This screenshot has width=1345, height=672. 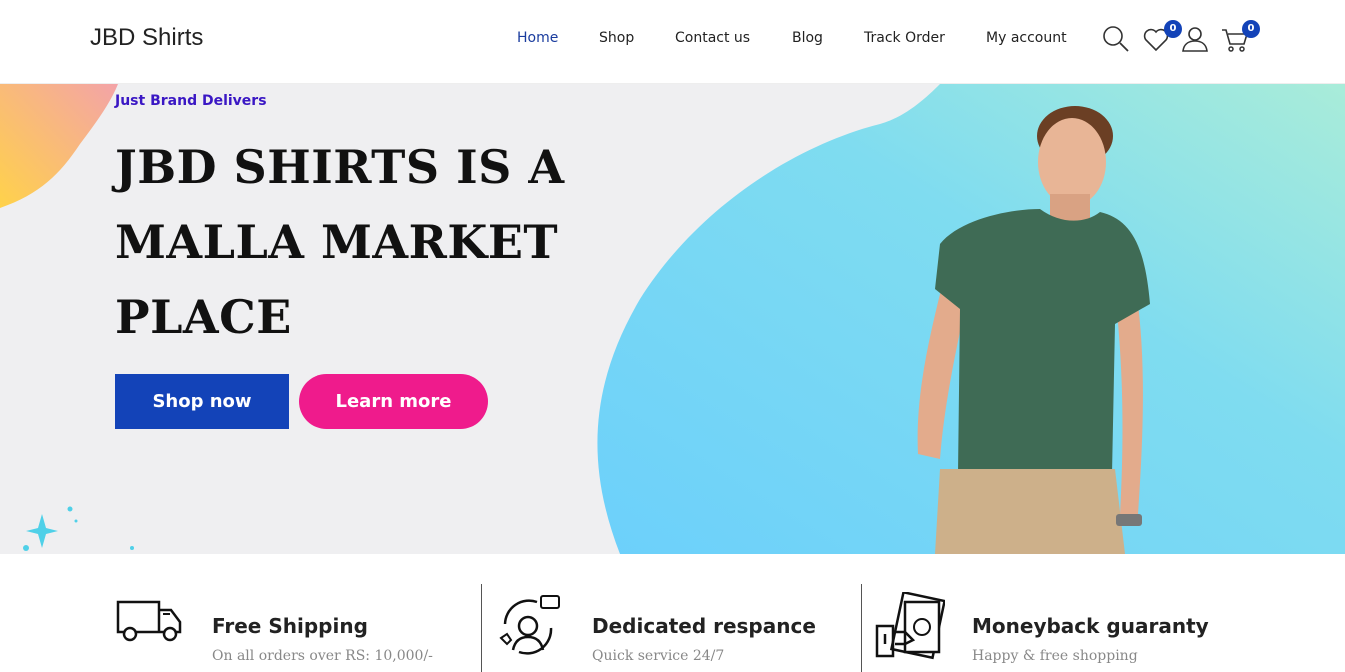 I want to click on truck-icon, so click(x=149, y=621).